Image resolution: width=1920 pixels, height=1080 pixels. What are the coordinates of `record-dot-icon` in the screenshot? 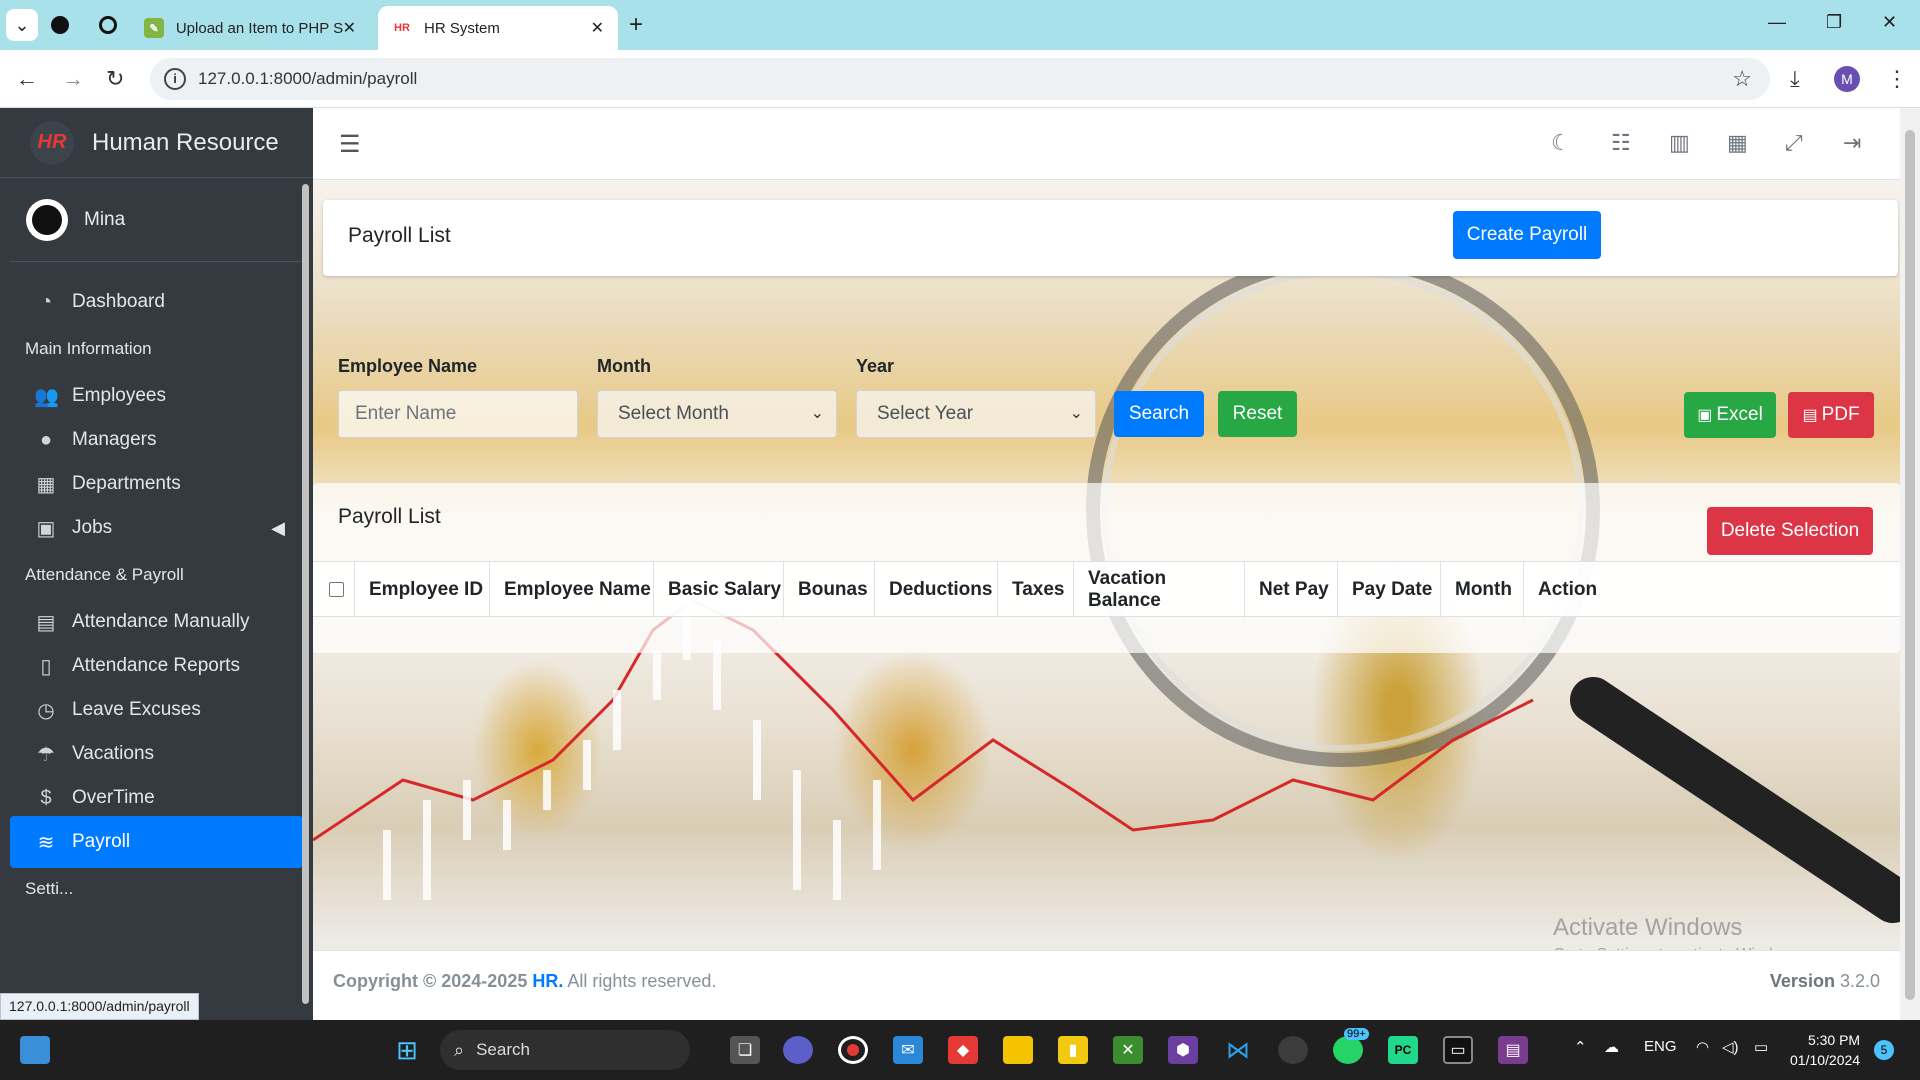 It's located at (853, 1050).